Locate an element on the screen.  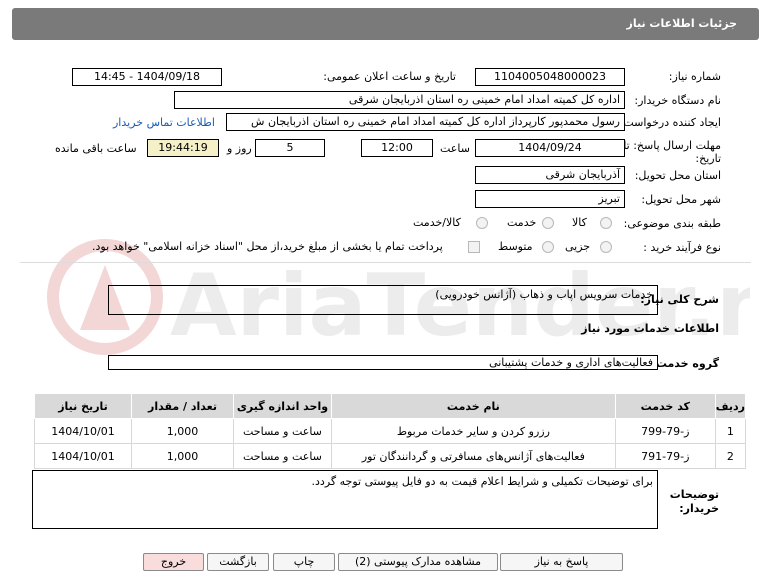
deadline-time-field: 12:00 is located at coordinates (397, 148).